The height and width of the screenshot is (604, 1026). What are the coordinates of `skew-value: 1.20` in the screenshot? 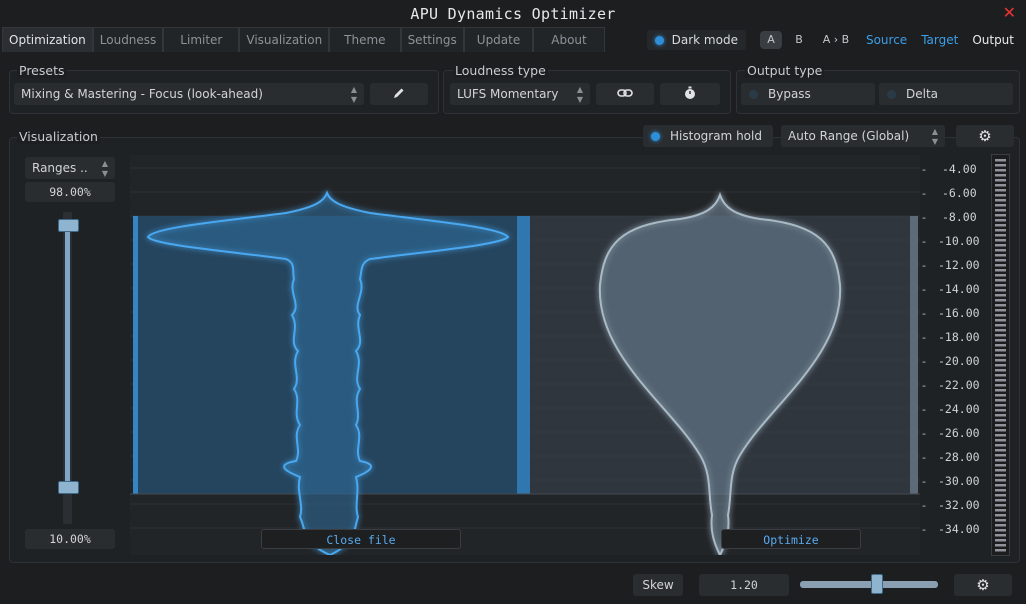 It's located at (744, 585).